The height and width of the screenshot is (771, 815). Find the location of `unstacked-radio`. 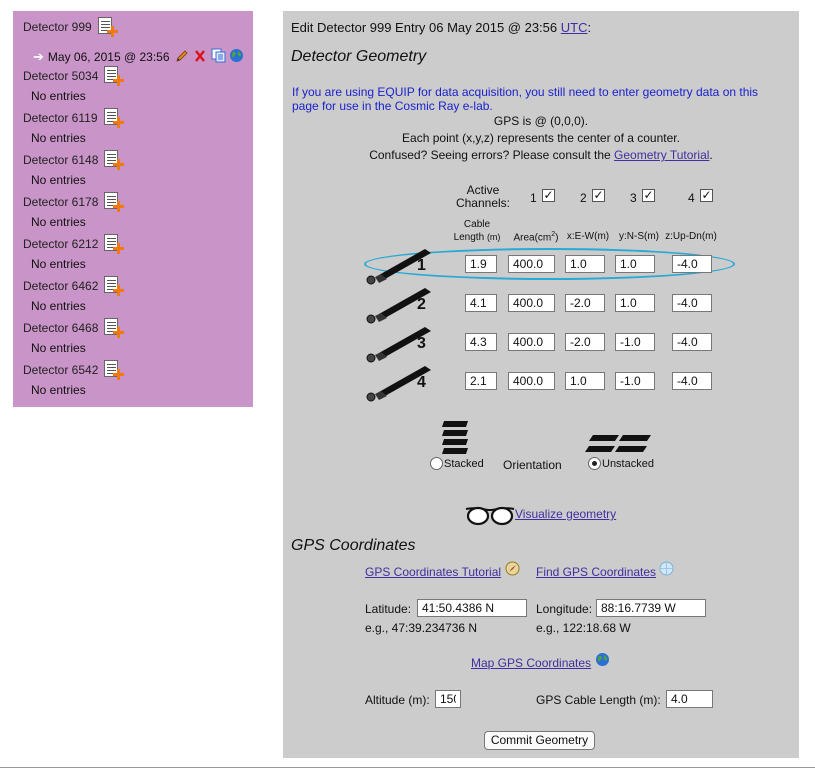

unstacked-radio is located at coordinates (594, 463).